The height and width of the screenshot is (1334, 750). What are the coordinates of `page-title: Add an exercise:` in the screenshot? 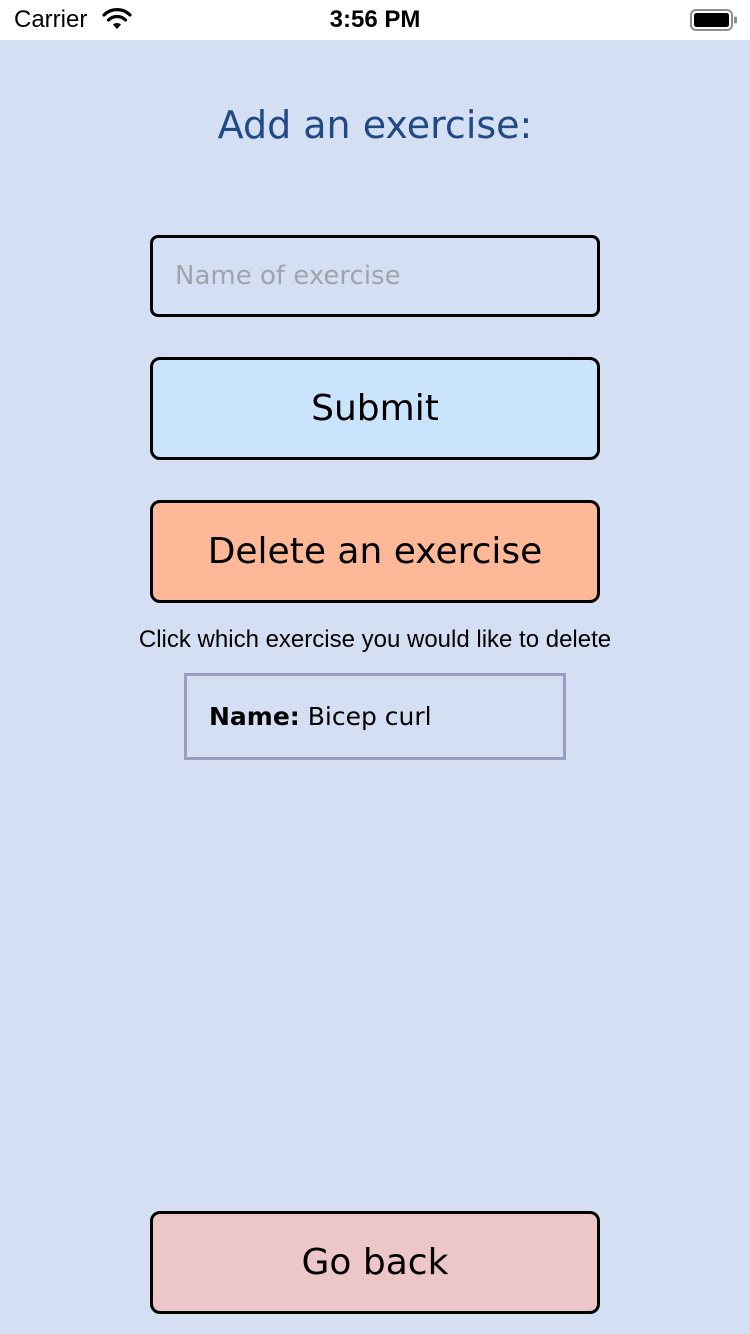 It's located at (375, 125).